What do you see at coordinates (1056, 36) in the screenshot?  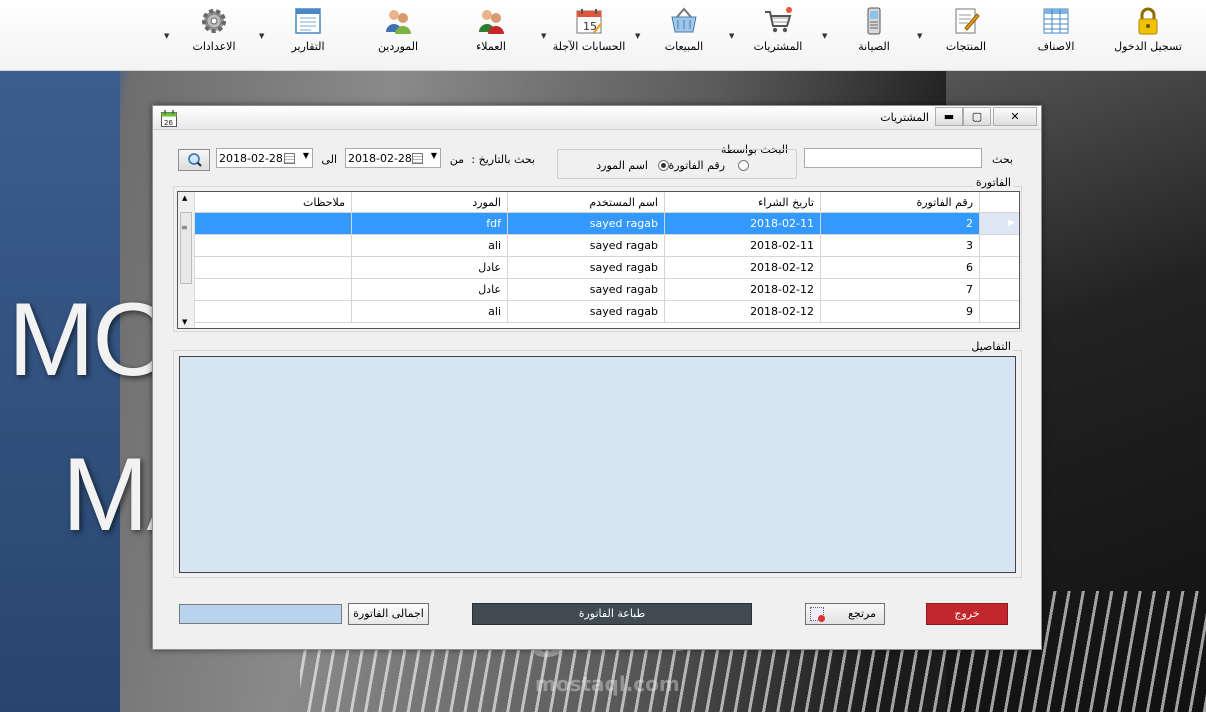 I see `ribbon-categories: الاصناف` at bounding box center [1056, 36].